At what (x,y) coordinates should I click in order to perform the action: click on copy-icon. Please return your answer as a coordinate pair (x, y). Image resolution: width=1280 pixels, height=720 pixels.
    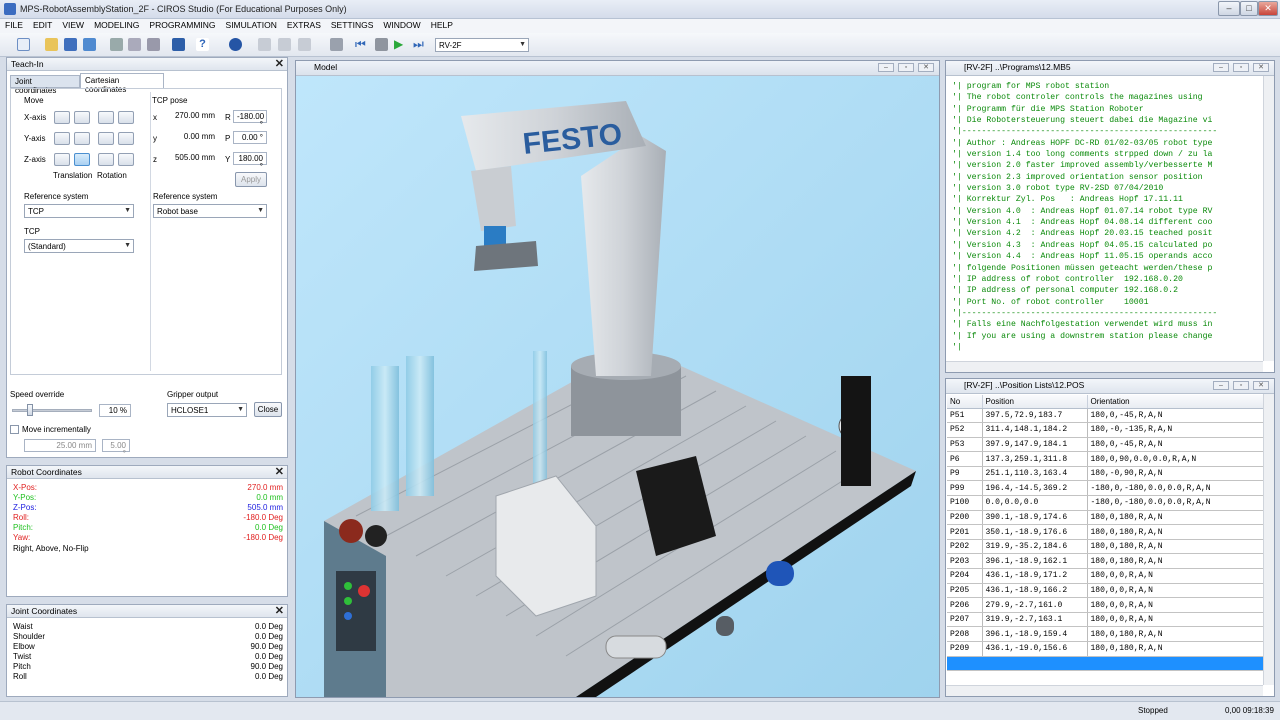
    Looking at the image, I should click on (134, 44).